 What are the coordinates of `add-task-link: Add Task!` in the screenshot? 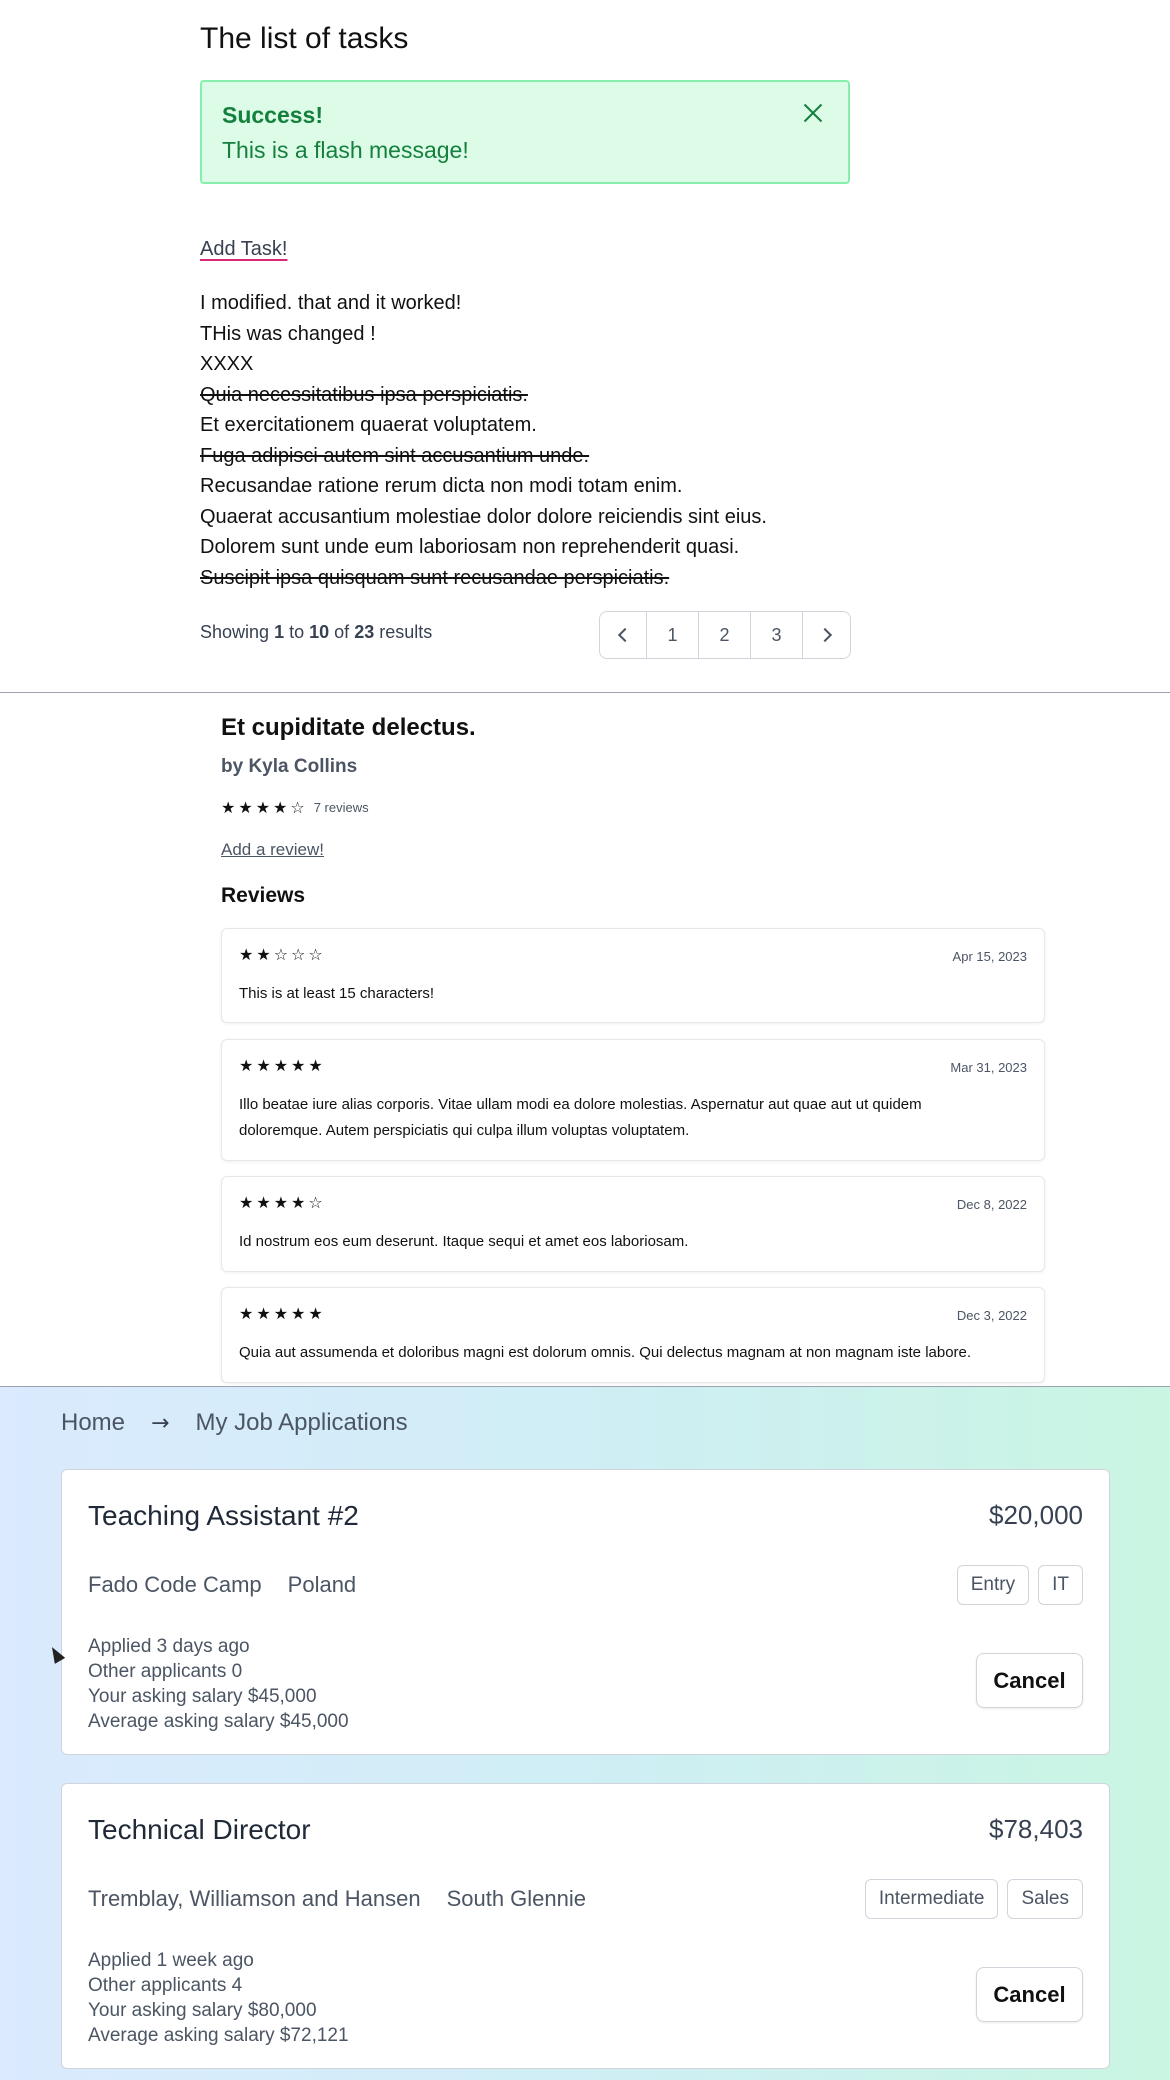 It's located at (243, 249).